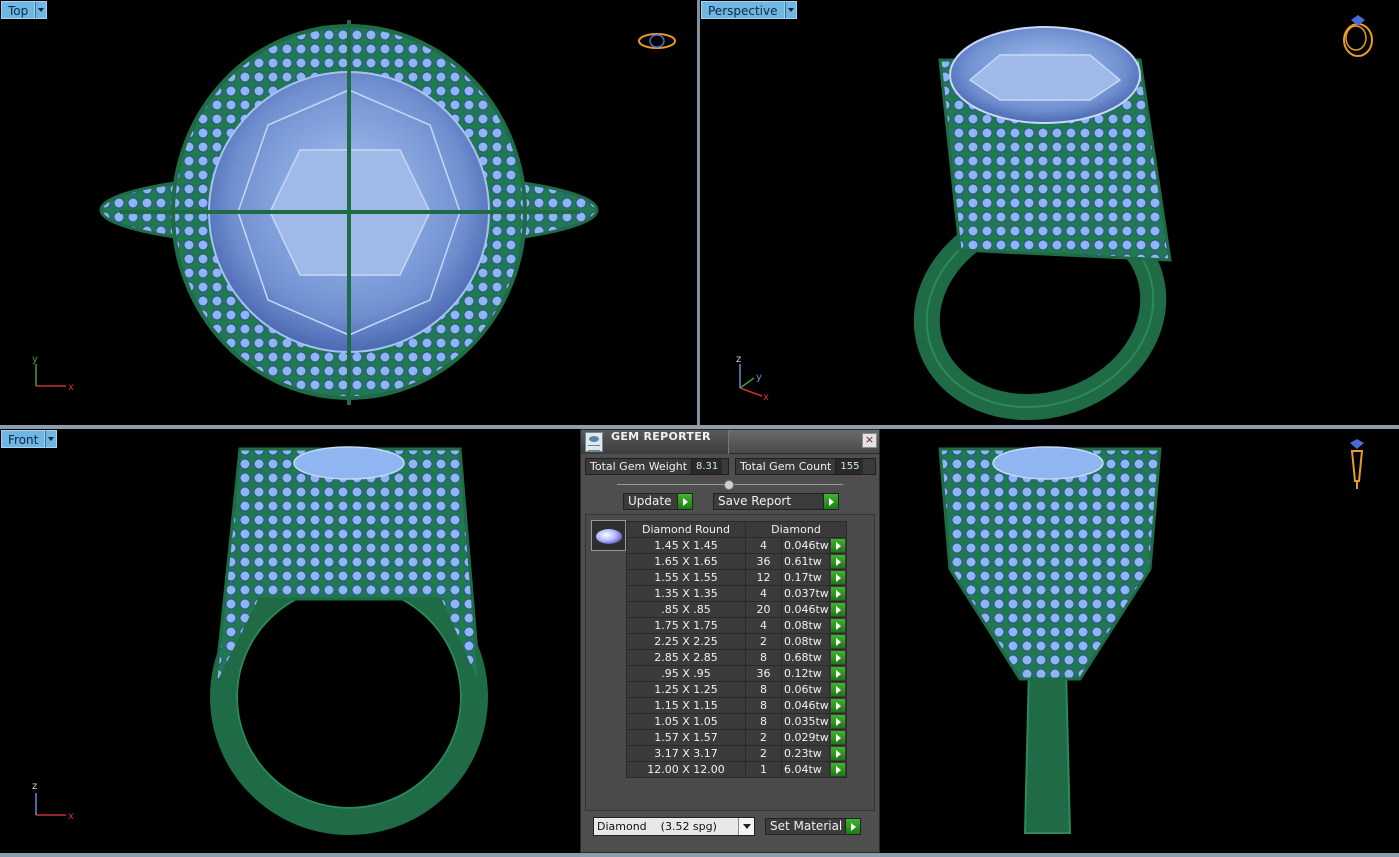 The height and width of the screenshot is (857, 1399). I want to click on viewport-front-name: Front, so click(23, 439).